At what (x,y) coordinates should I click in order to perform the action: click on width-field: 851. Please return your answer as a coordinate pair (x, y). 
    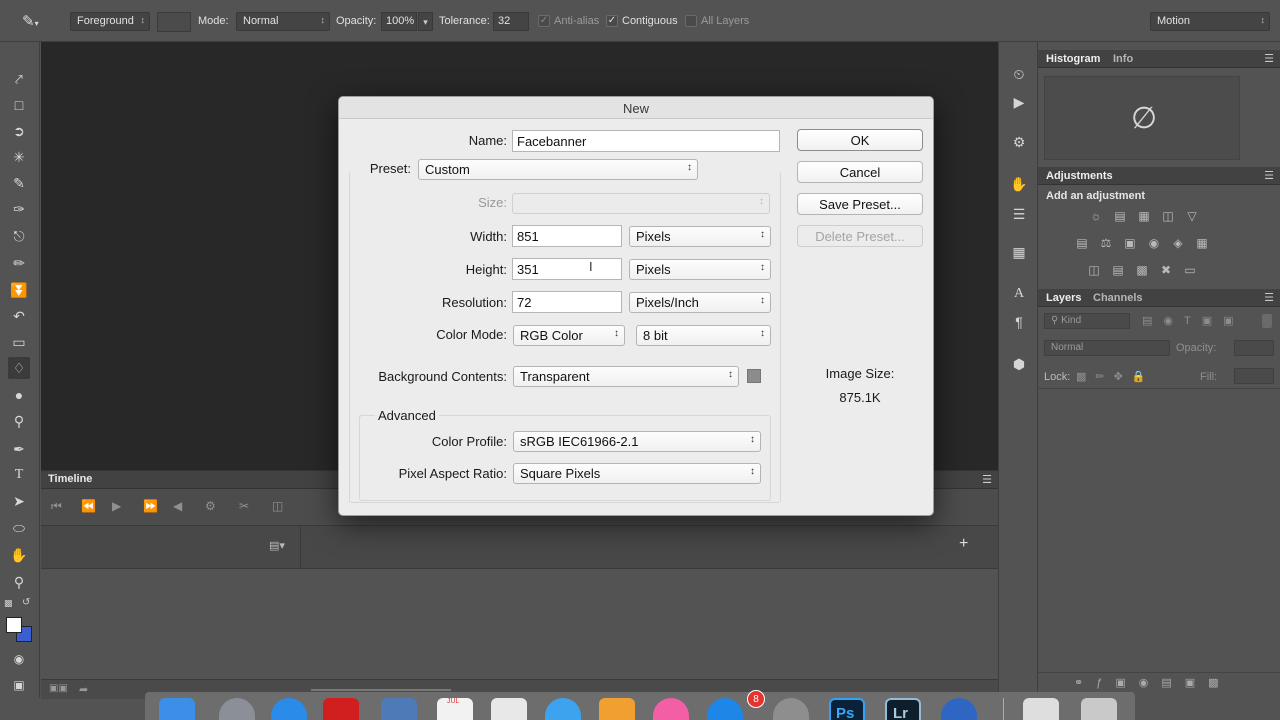
    Looking at the image, I should click on (567, 236).